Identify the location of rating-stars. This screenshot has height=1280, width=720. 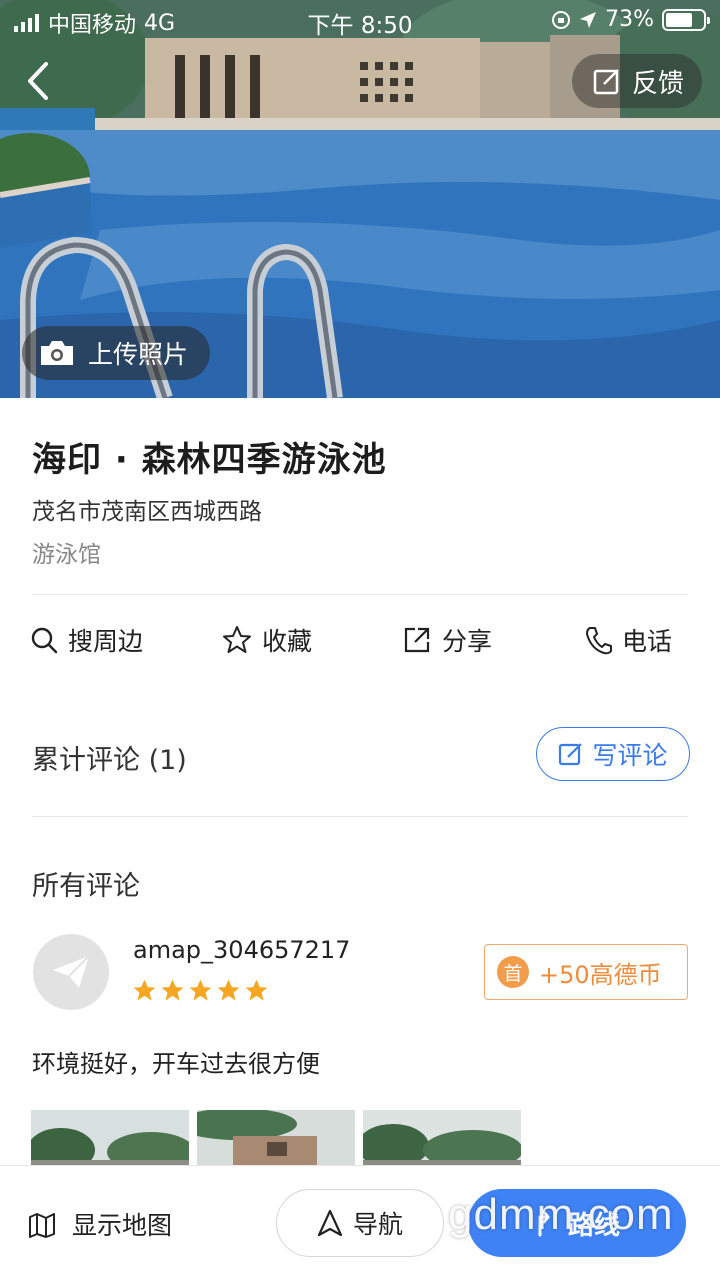
(200, 990).